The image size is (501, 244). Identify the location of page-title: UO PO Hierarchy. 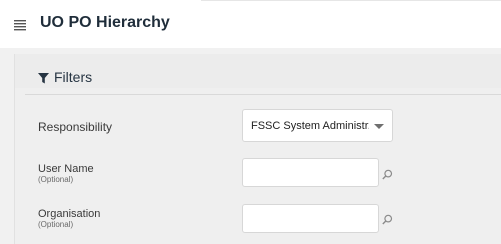
(105, 22).